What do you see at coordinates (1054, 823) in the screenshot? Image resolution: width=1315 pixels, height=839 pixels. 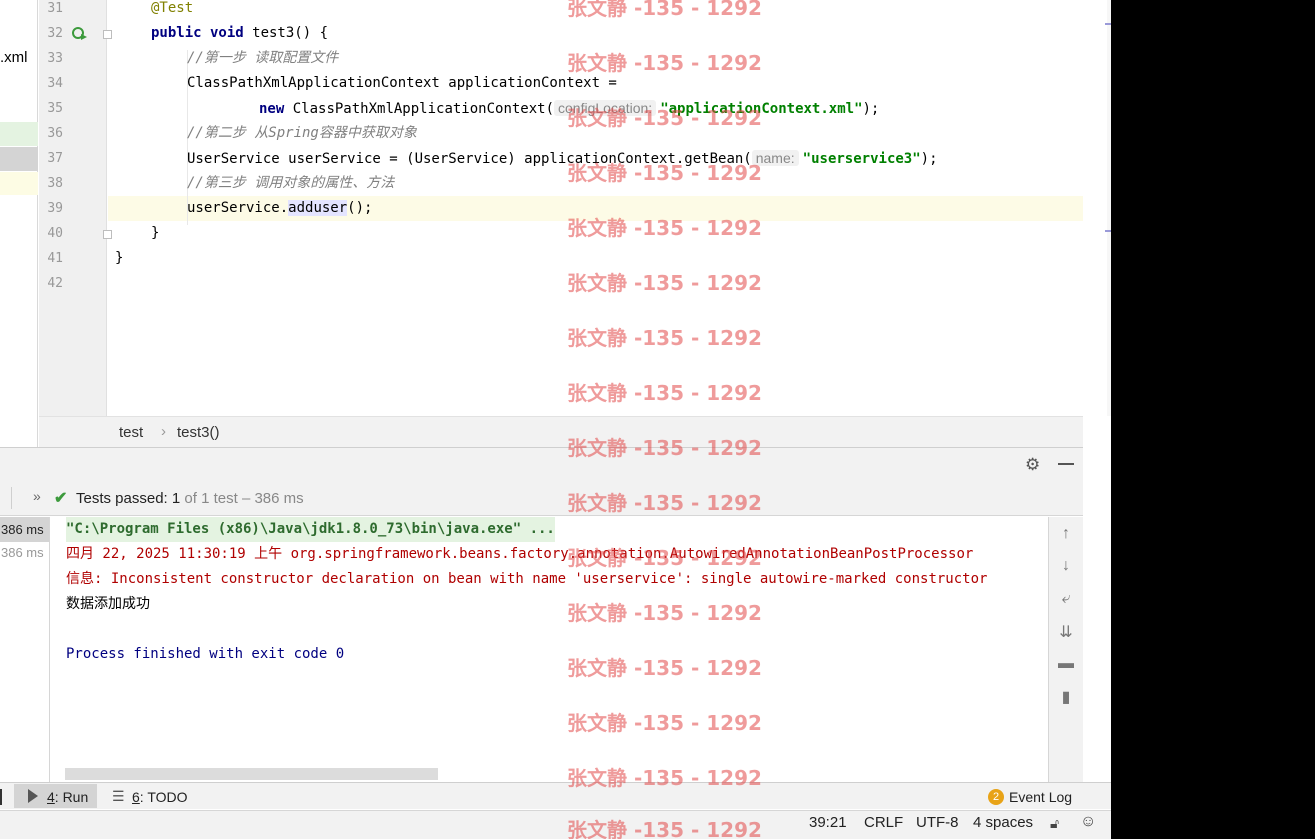 I see `lock-icon: 🔓︎` at bounding box center [1054, 823].